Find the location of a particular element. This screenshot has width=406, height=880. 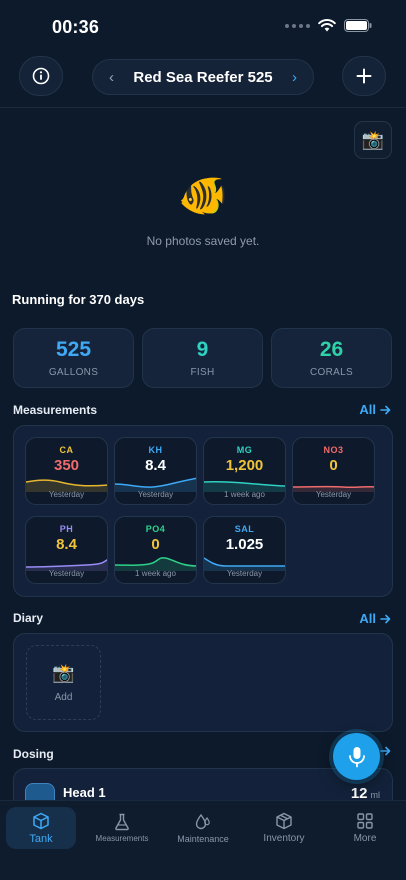

measurement-name: SAL is located at coordinates (244, 529).